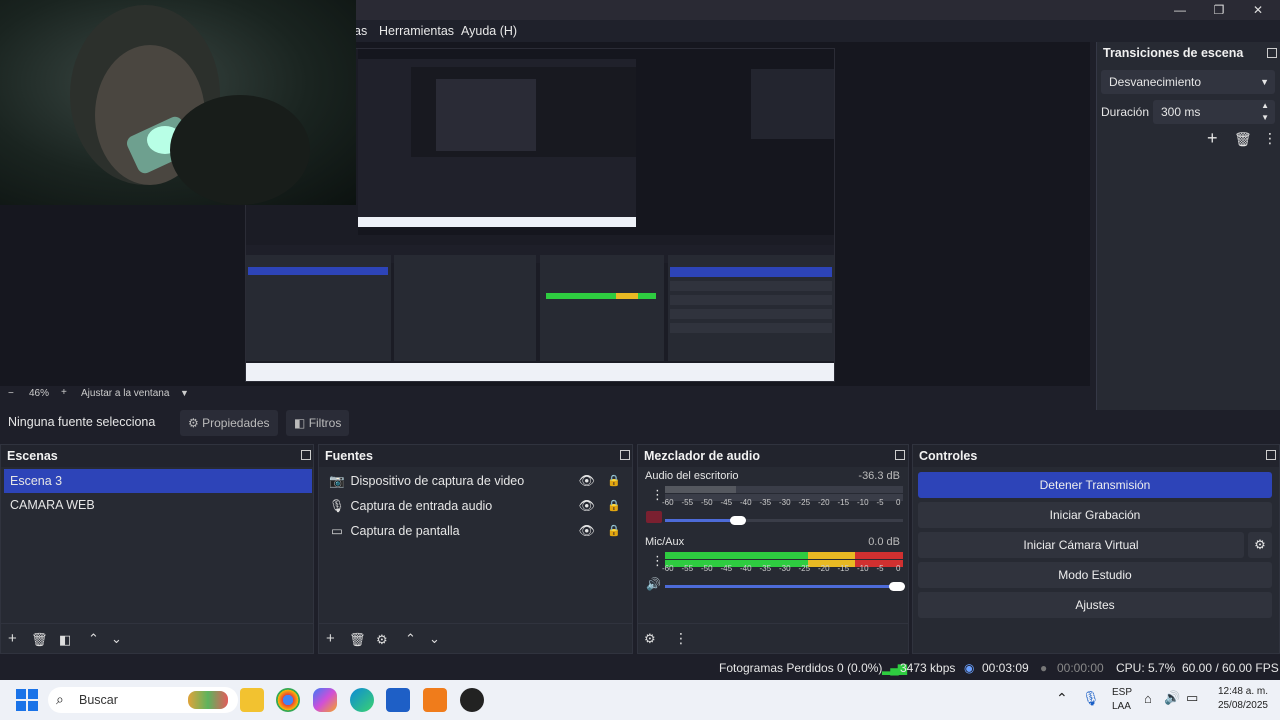 The height and width of the screenshot is (720, 1280). I want to click on volume-slider-fill, so click(784, 586).